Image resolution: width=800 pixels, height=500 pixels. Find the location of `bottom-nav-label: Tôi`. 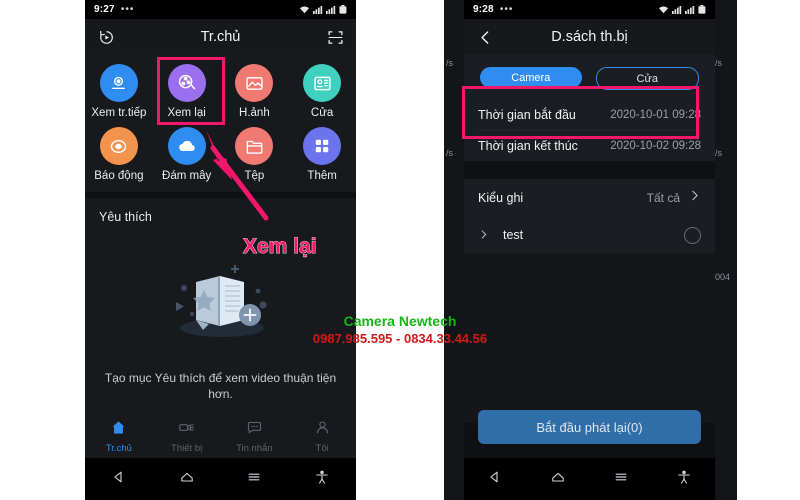

bottom-nav-label: Tôi is located at coordinates (322, 448).